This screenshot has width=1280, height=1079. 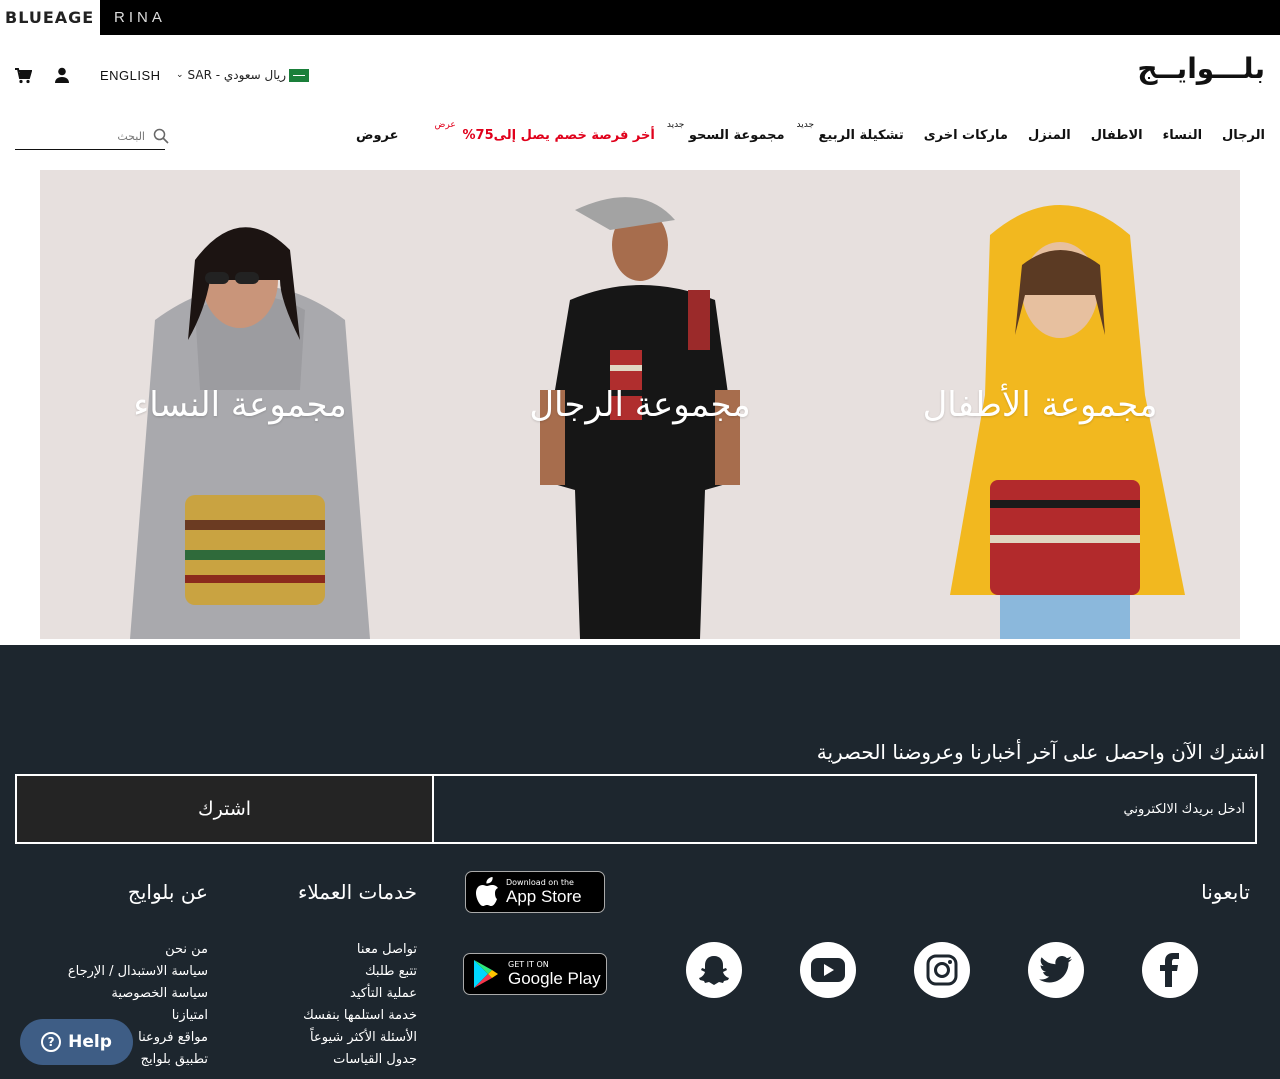 What do you see at coordinates (843, 809) in the screenshot?
I see `email-input` at bounding box center [843, 809].